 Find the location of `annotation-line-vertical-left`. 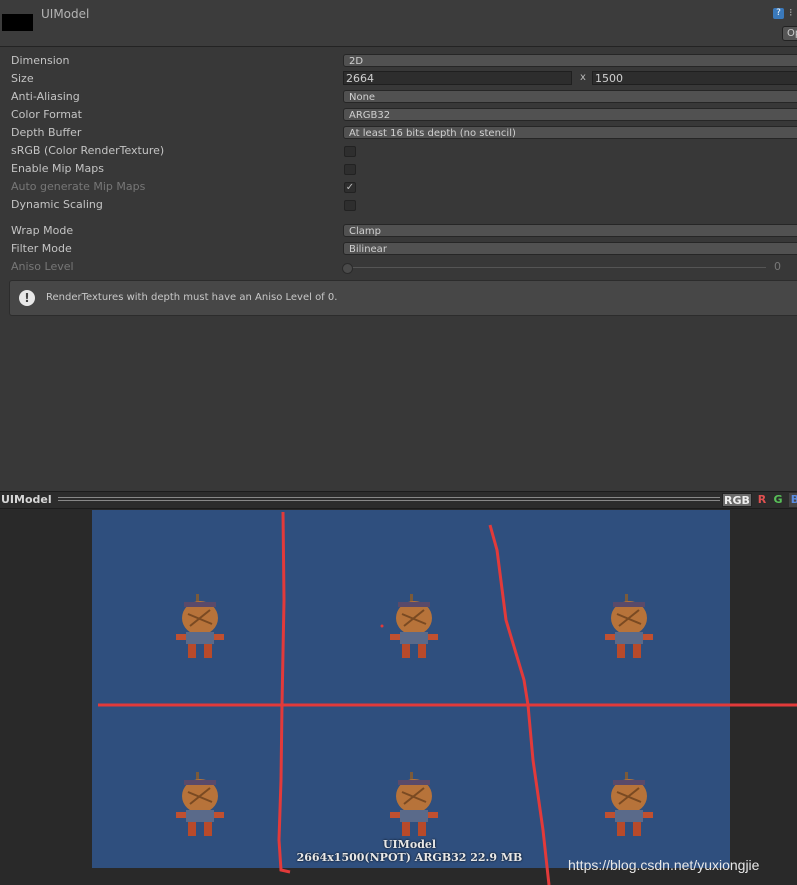

annotation-line-vertical-left is located at coordinates (284, 692).